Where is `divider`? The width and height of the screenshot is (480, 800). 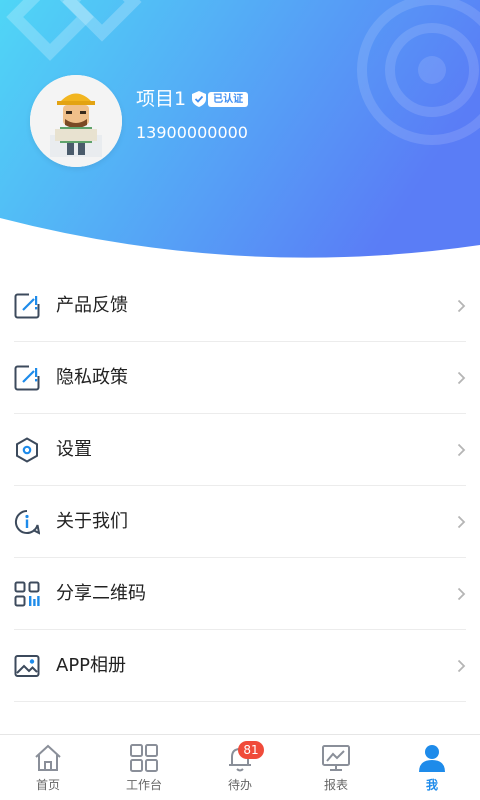 divider is located at coordinates (240, 701).